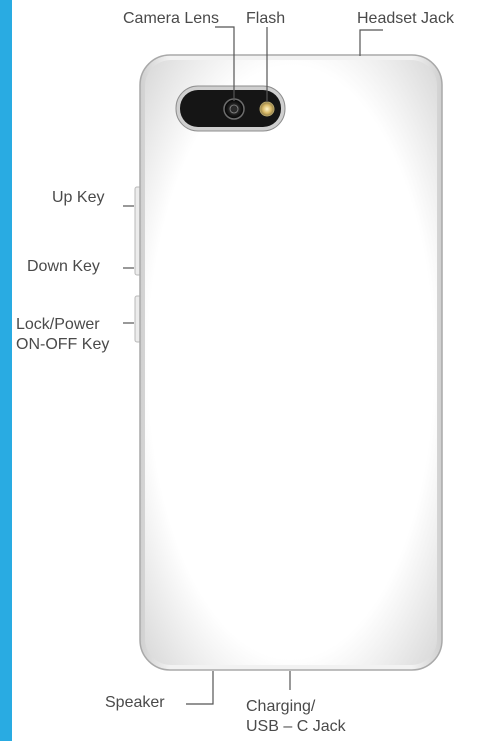 This screenshot has height=741, width=490. What do you see at coordinates (63, 266) in the screenshot?
I see `down-key-label: Down Key` at bounding box center [63, 266].